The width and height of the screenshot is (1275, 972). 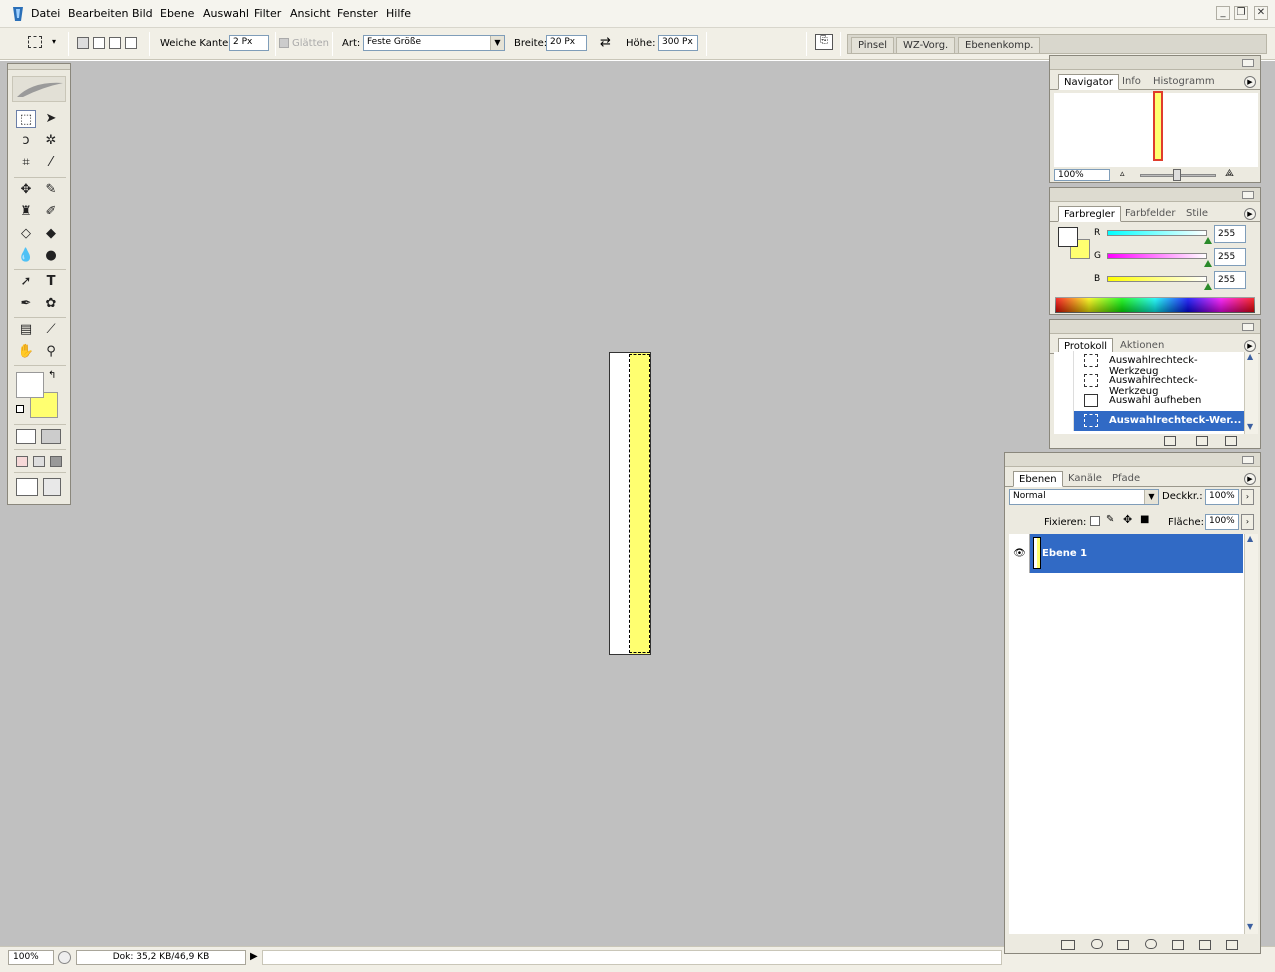 I want to click on width-input: 20 Px, so click(x=566, y=43).